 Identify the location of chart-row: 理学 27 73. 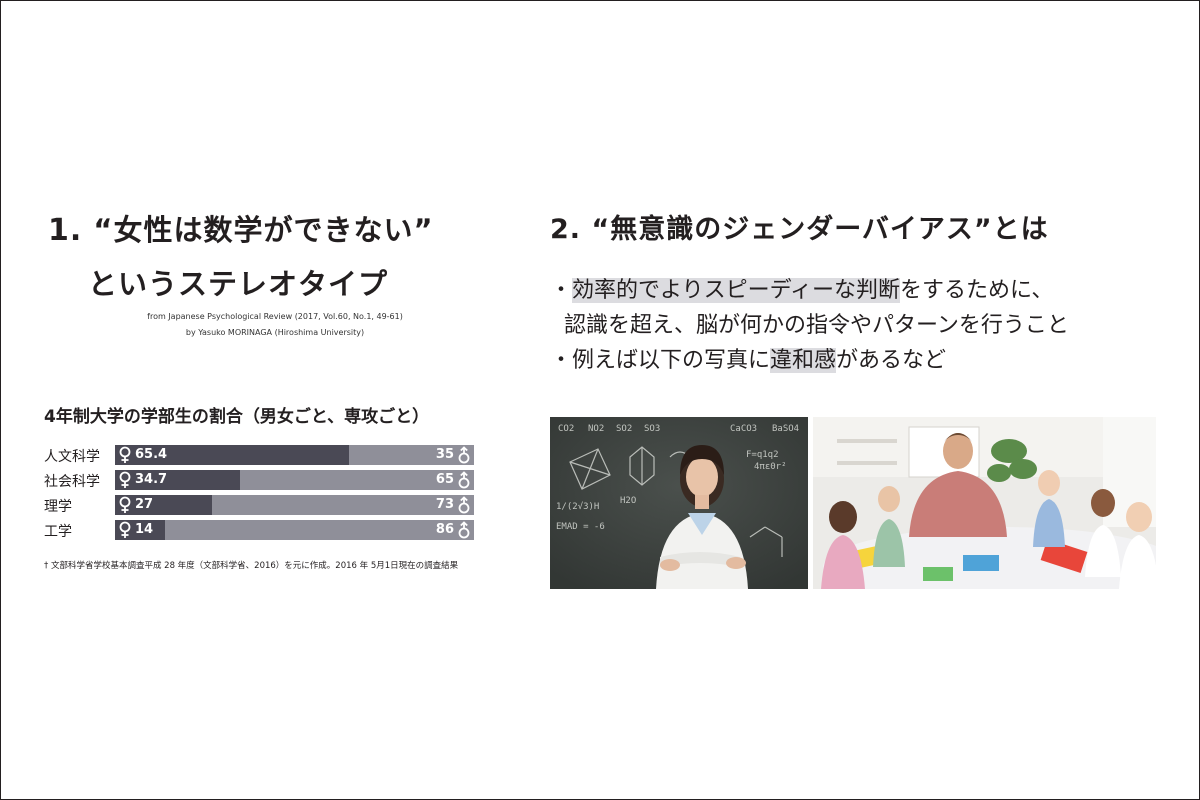
(259, 505).